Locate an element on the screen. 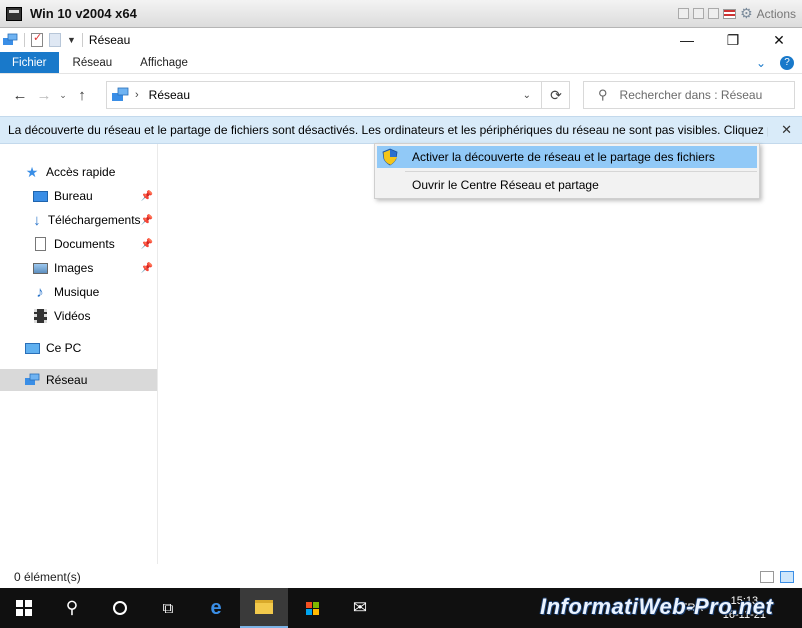  menu-item-network-center: Ouvrir le Centre Réseau et partage is located at coordinates (567, 185).